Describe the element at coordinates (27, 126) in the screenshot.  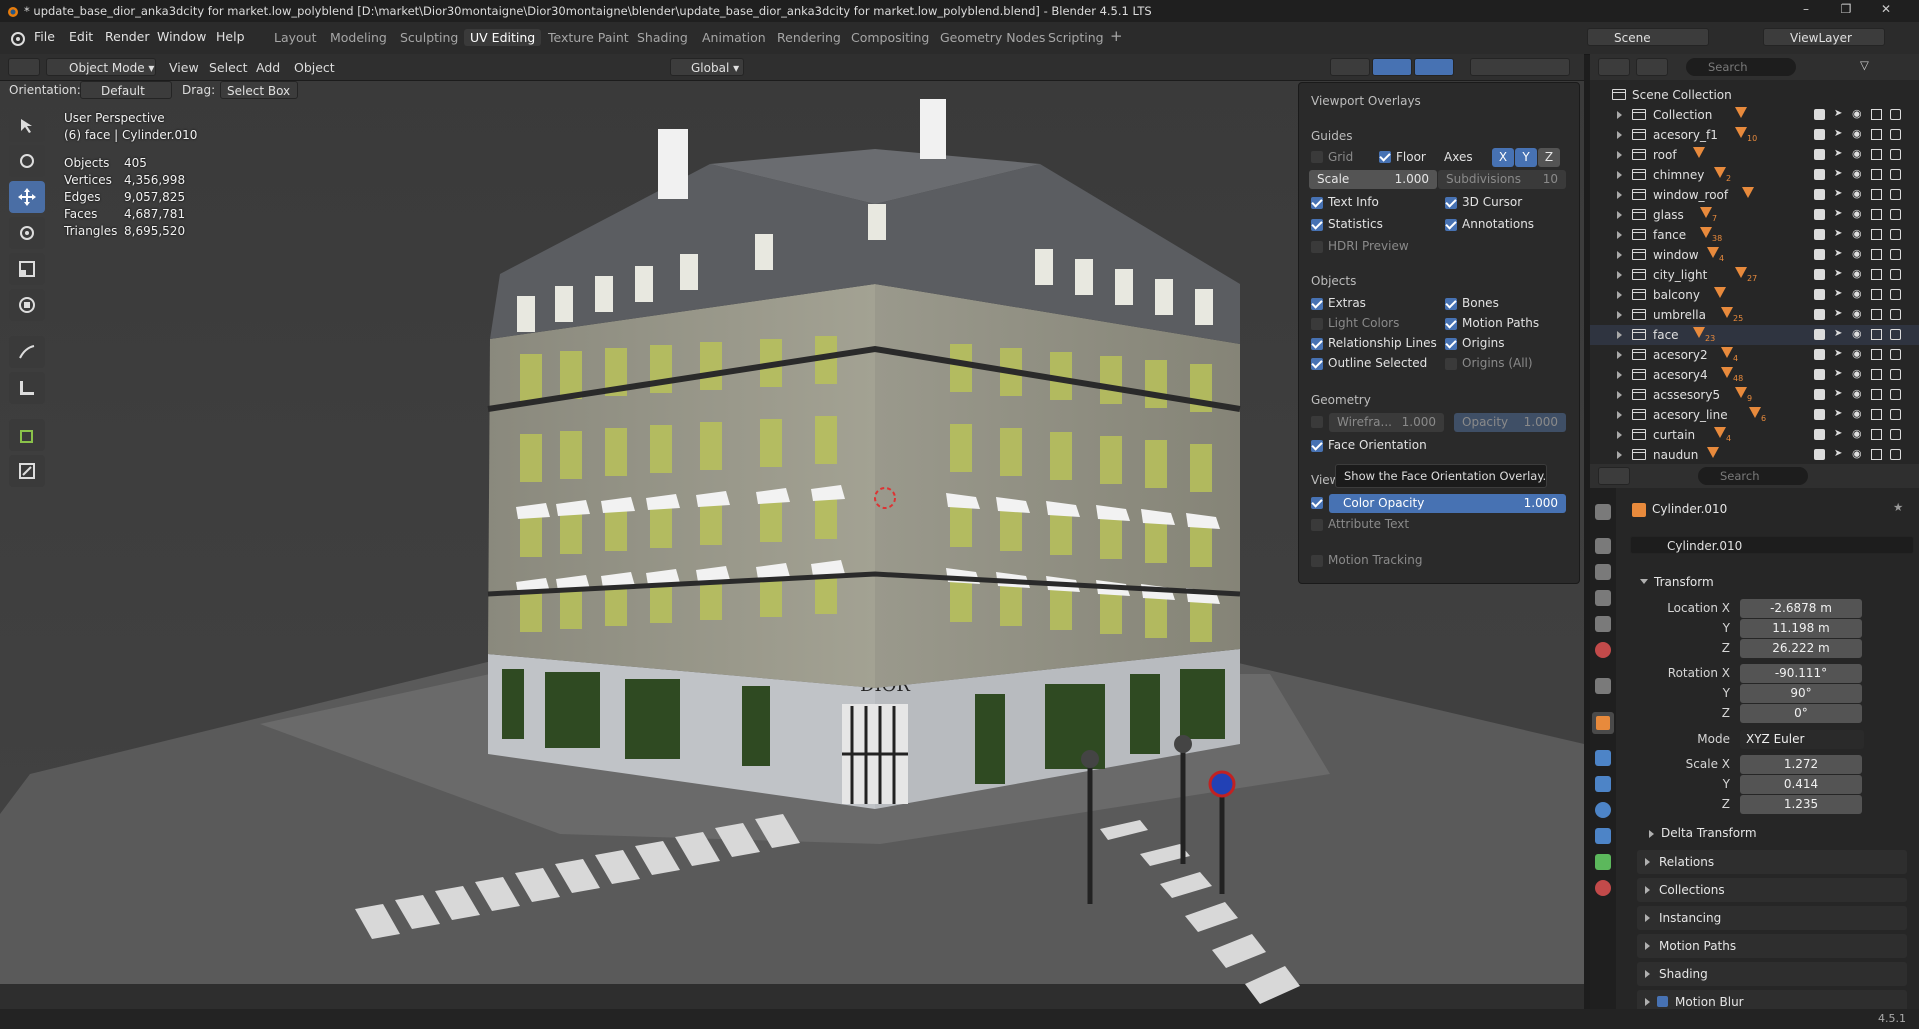
I see `tweak-tool` at that location.